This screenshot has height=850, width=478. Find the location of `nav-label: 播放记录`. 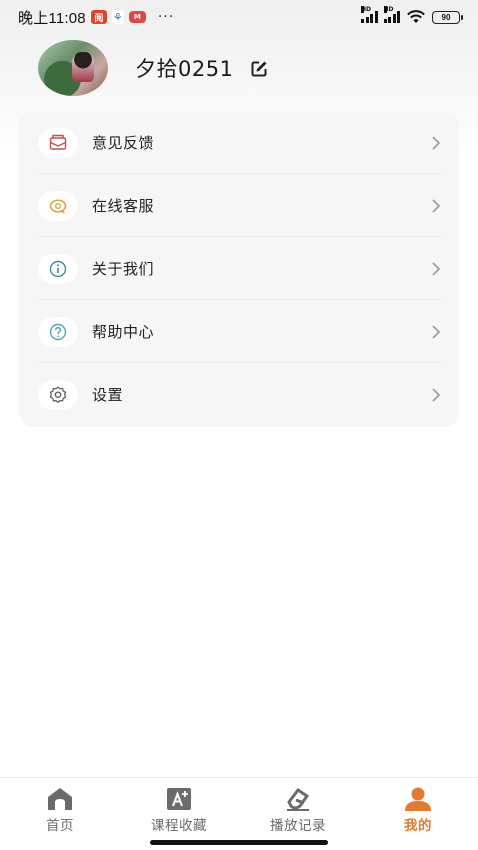

nav-label: 播放记录 is located at coordinates (298, 826).